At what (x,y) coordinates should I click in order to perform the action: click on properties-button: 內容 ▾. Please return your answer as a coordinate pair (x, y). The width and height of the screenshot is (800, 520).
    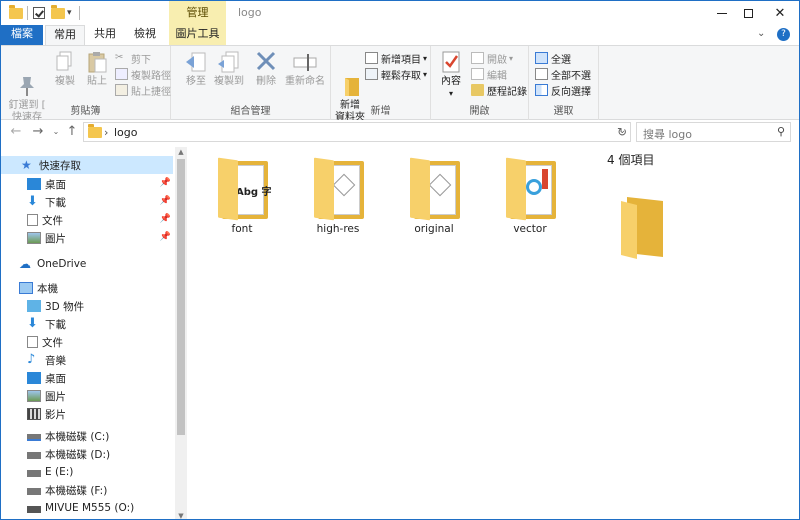
    Looking at the image, I should click on (451, 75).